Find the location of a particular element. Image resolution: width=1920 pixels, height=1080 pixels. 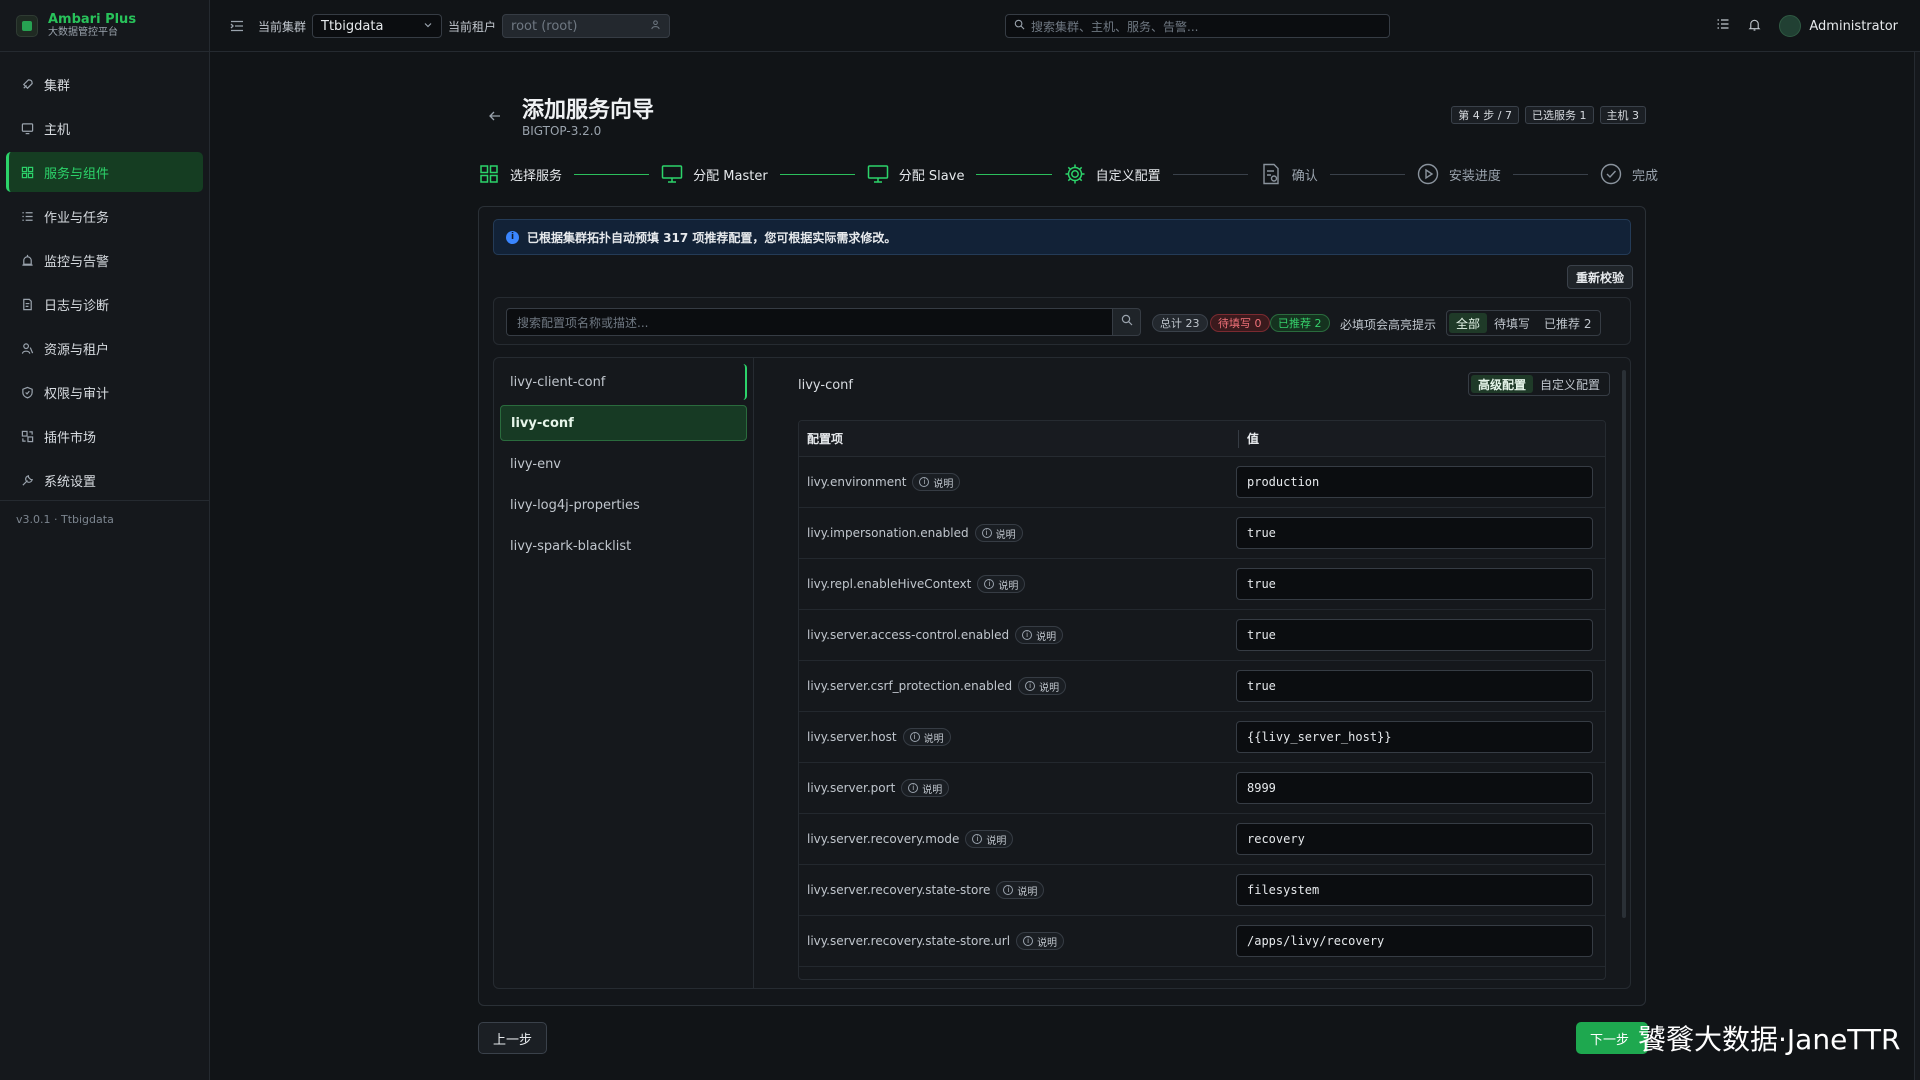

tab-custom: 自定义配置 is located at coordinates (1570, 384).